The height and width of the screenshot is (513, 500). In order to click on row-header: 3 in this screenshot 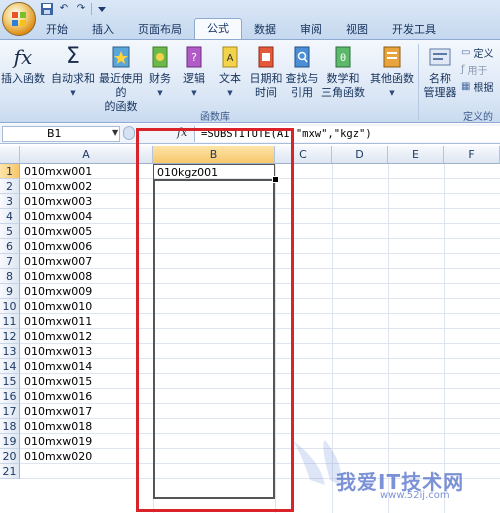, I will do `click(10, 201)`.